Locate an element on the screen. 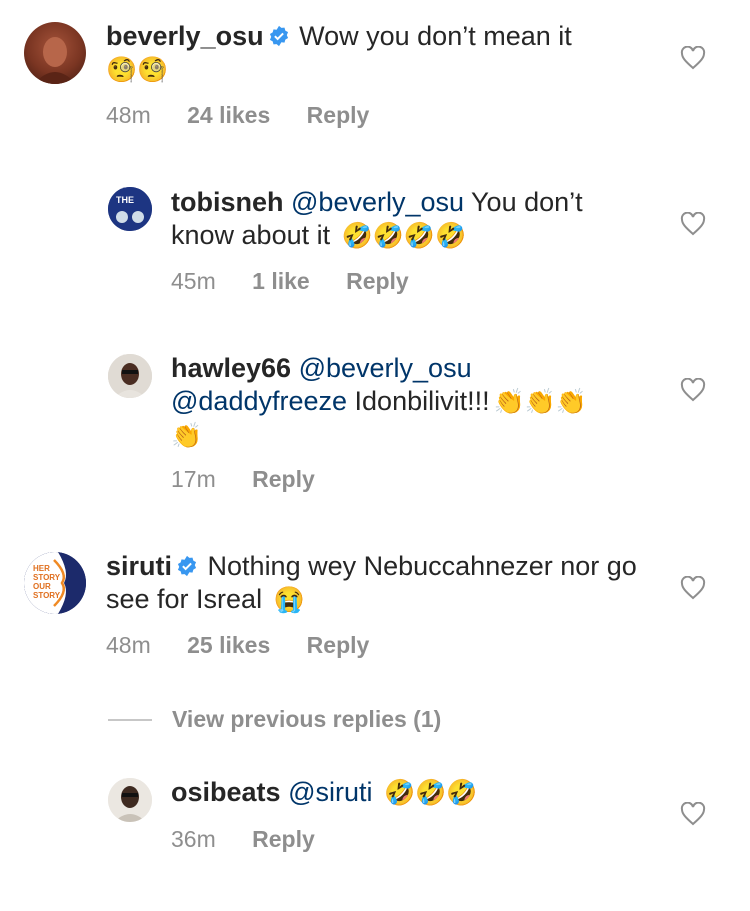  timestamp: 36m is located at coordinates (193, 839).